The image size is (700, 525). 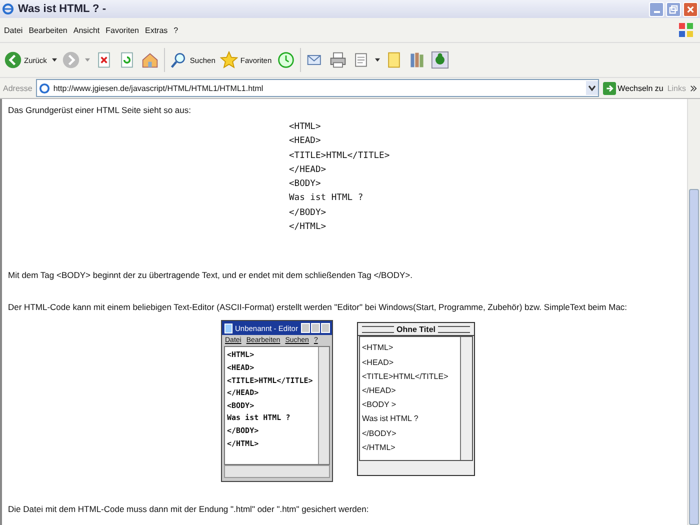 I want to click on restore-button, so click(x=673, y=9).